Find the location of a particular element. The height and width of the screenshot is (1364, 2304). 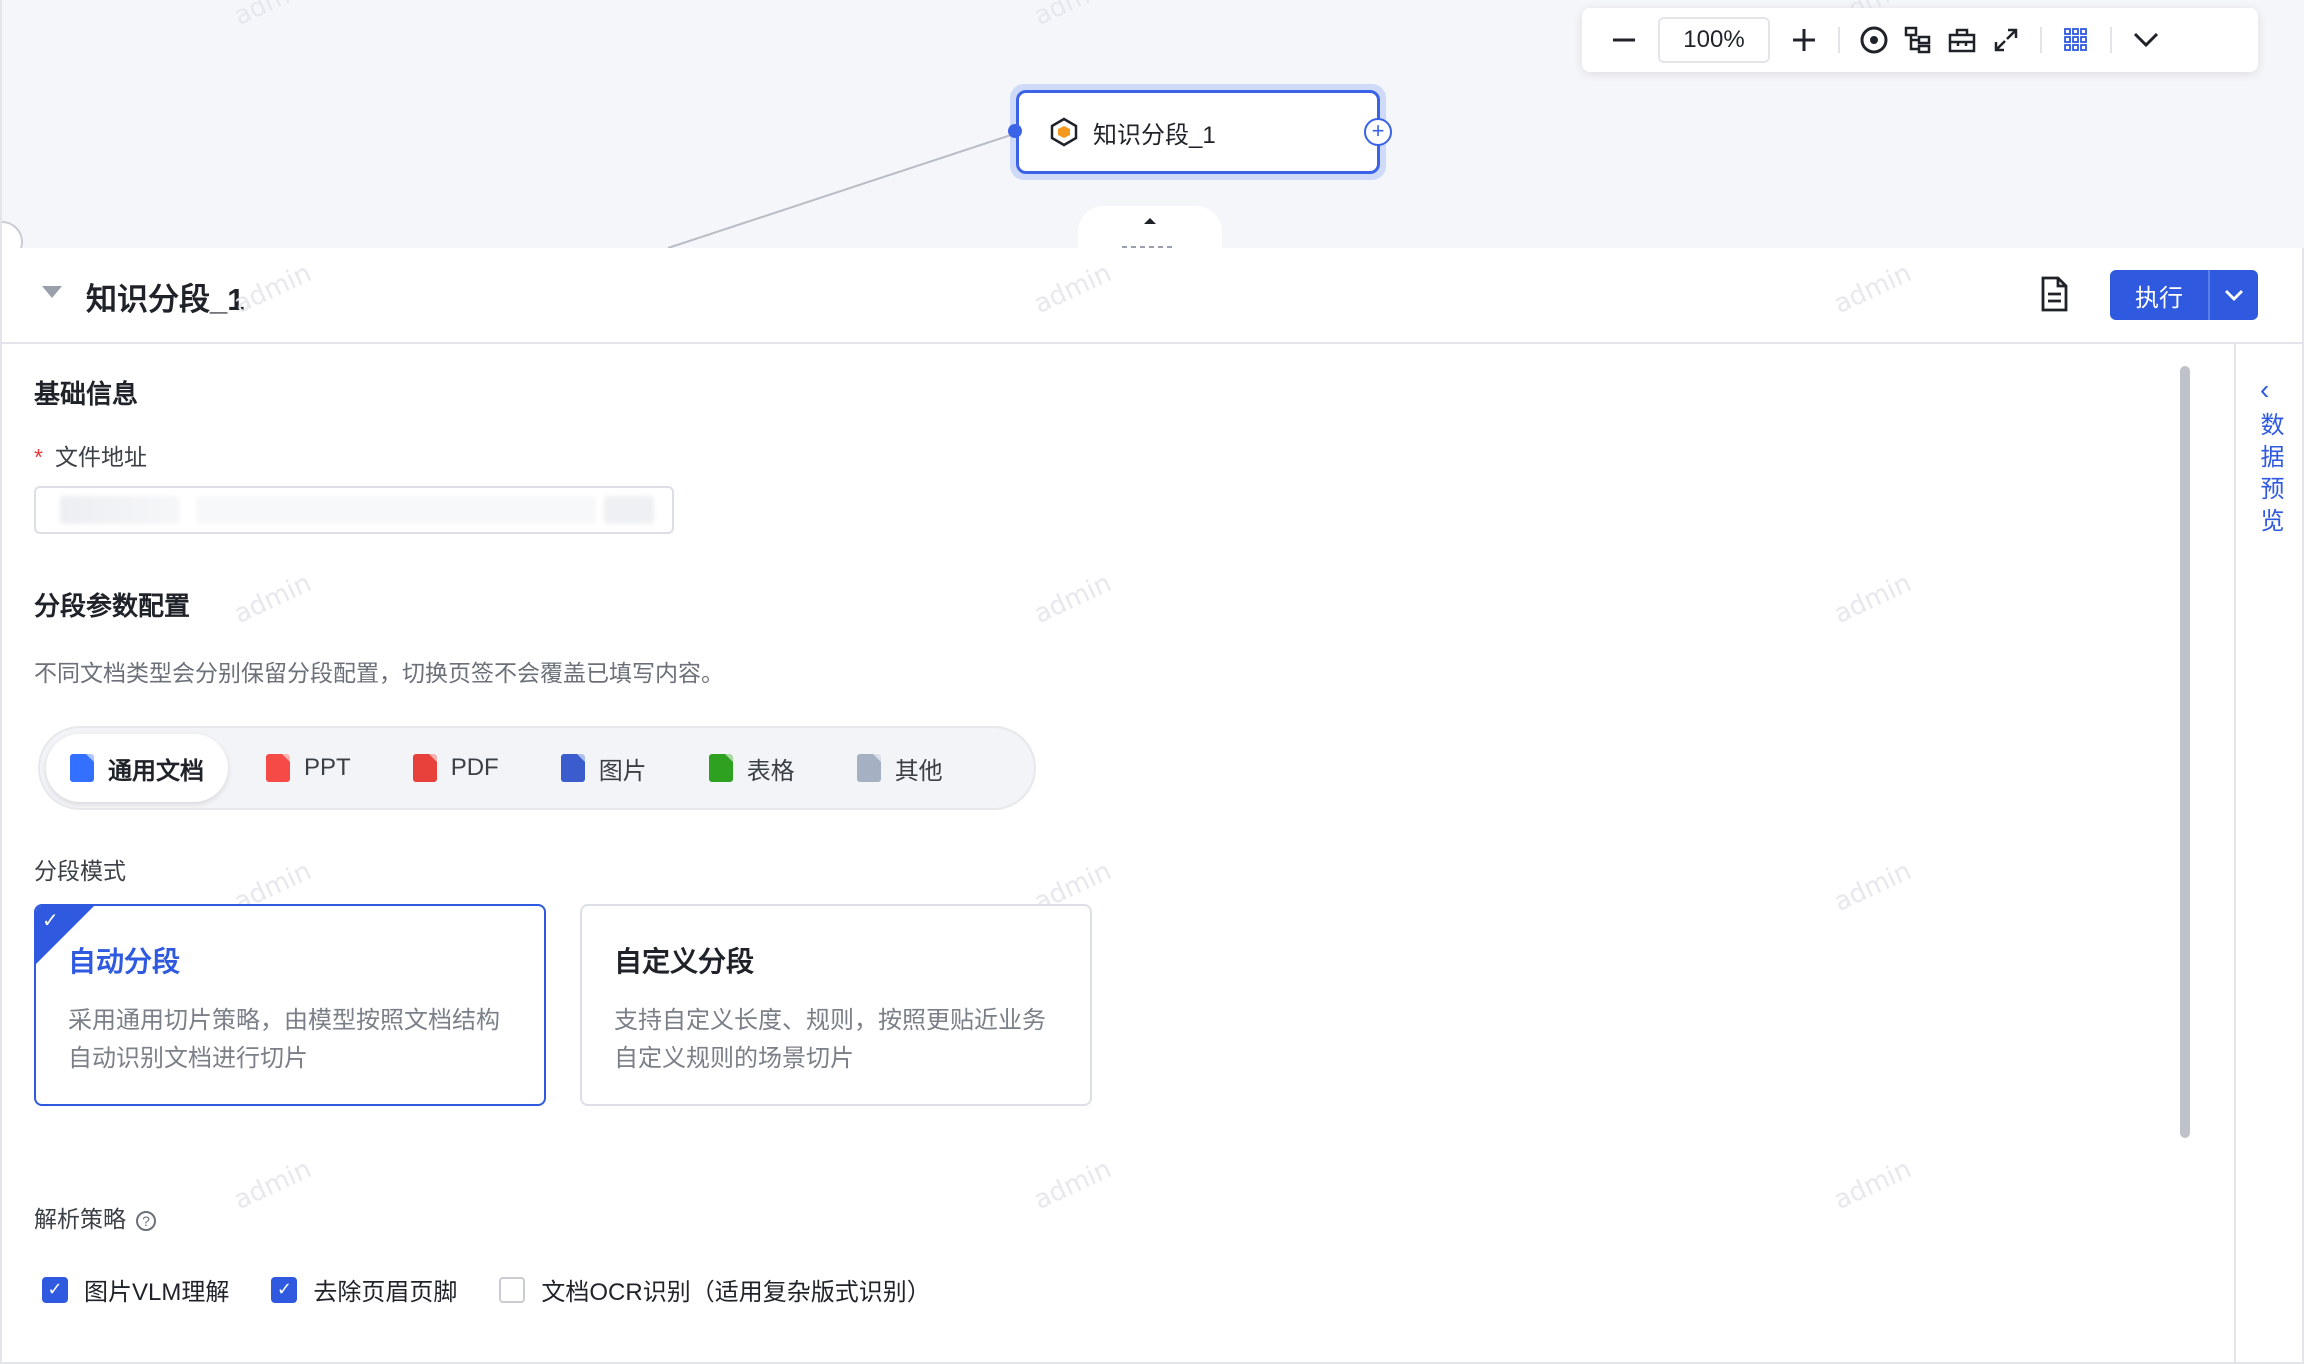

file-address-input is located at coordinates (354, 510).